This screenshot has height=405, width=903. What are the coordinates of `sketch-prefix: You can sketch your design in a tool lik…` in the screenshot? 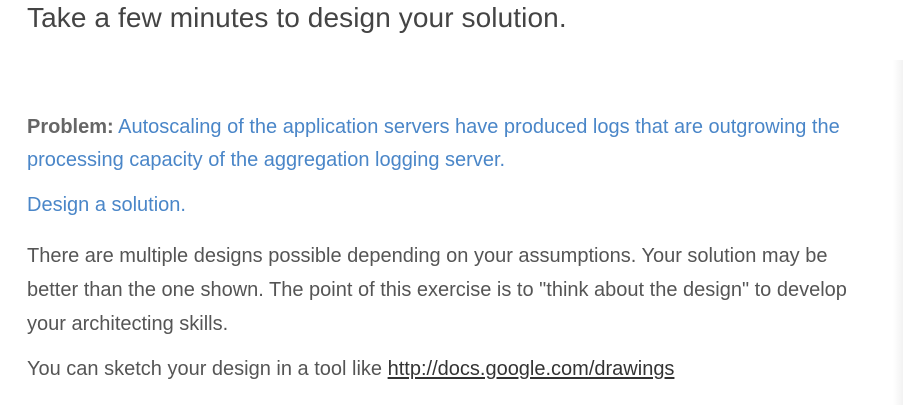 It's located at (205, 369).